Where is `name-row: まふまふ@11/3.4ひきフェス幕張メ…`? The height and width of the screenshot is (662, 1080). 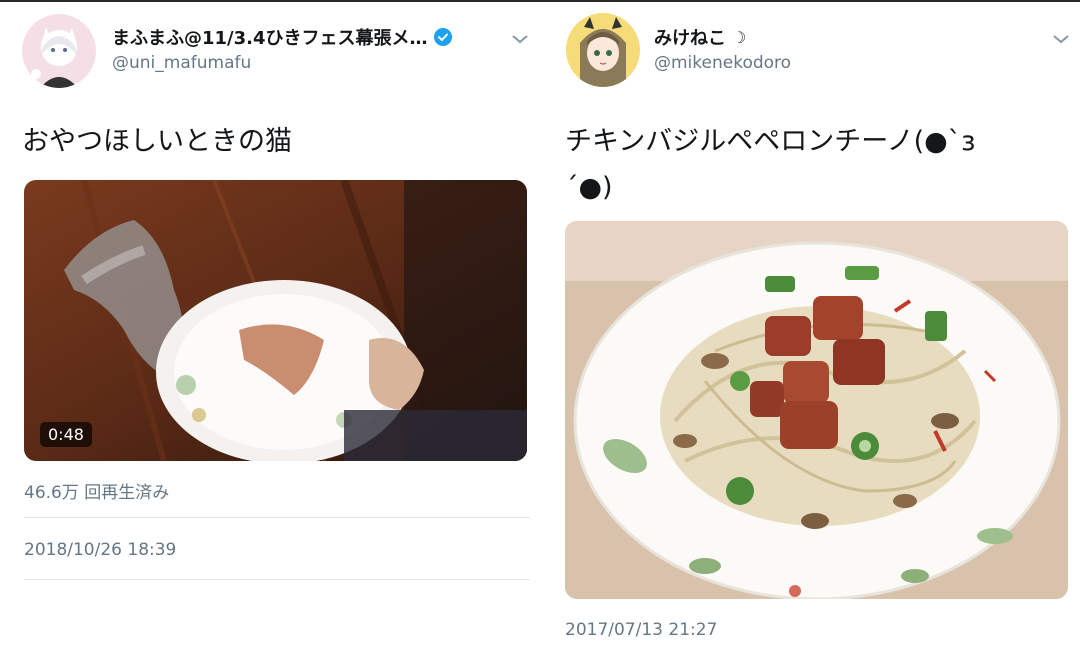 name-row: まふまふ@11/3.4ひきフェス幕張メ… is located at coordinates (282, 37).